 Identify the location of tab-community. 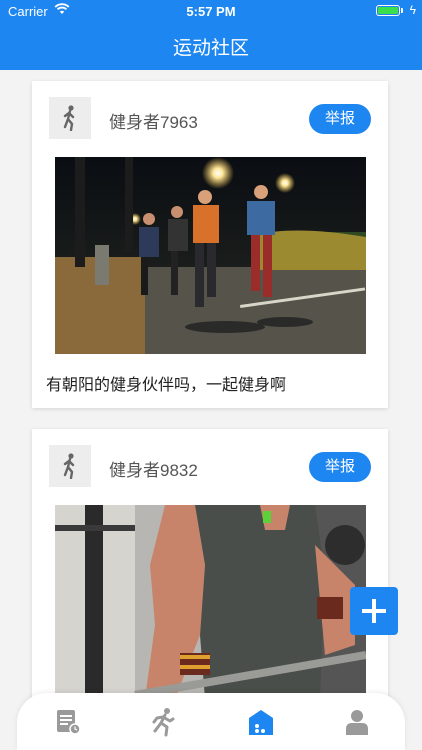
(261, 722).